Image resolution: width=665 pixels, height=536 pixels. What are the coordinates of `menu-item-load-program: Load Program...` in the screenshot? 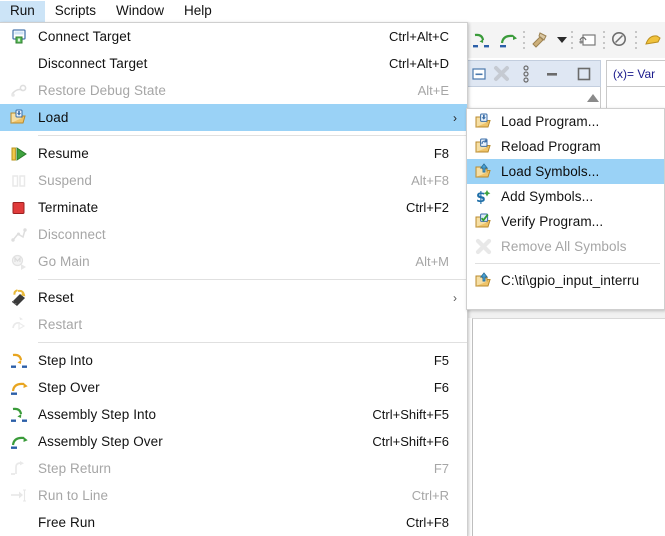 It's located at (565, 121).